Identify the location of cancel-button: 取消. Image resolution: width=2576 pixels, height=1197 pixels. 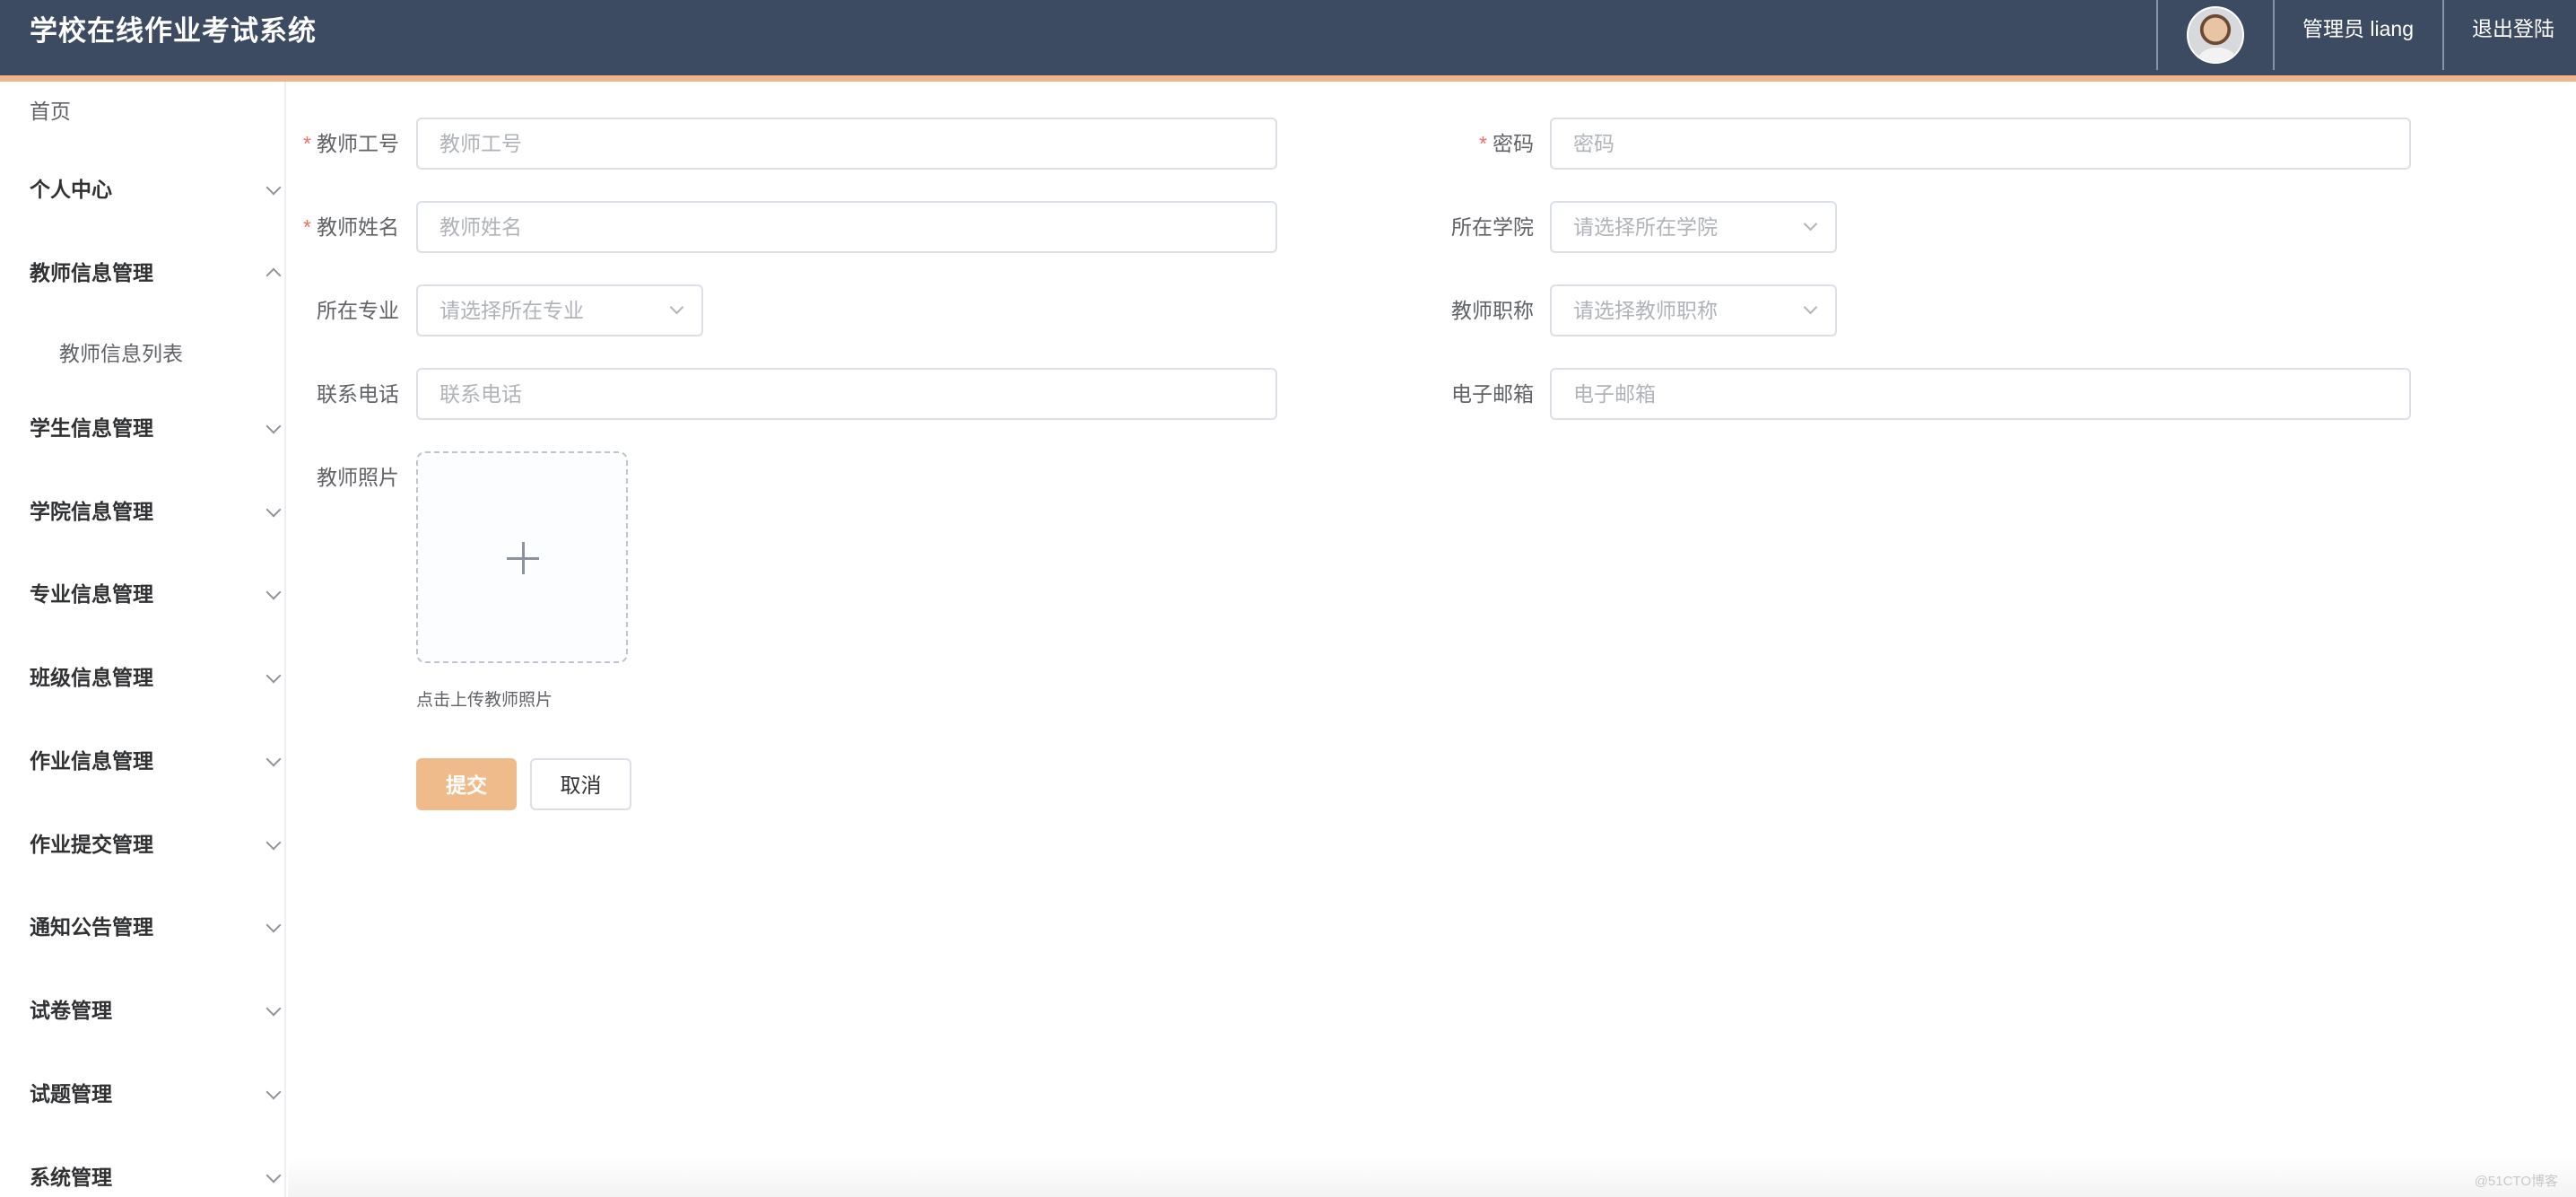
(580, 784).